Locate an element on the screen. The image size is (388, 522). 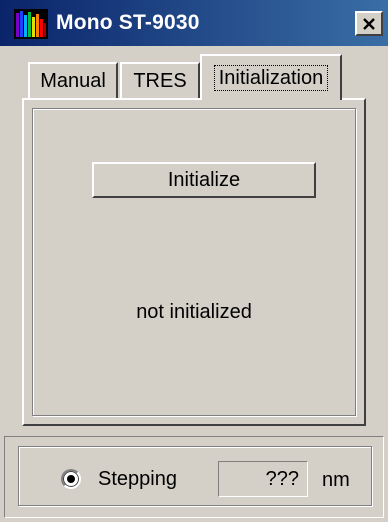
initialize-button: Initialize is located at coordinates (204, 180).